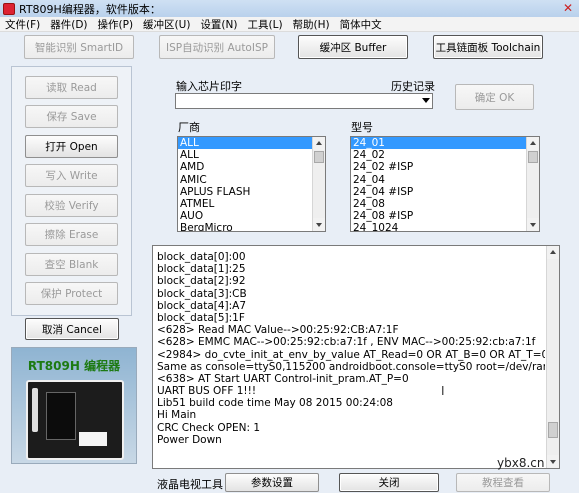 The width and height of the screenshot is (579, 493). I want to click on menu-device: 器件(D), so click(68, 24).